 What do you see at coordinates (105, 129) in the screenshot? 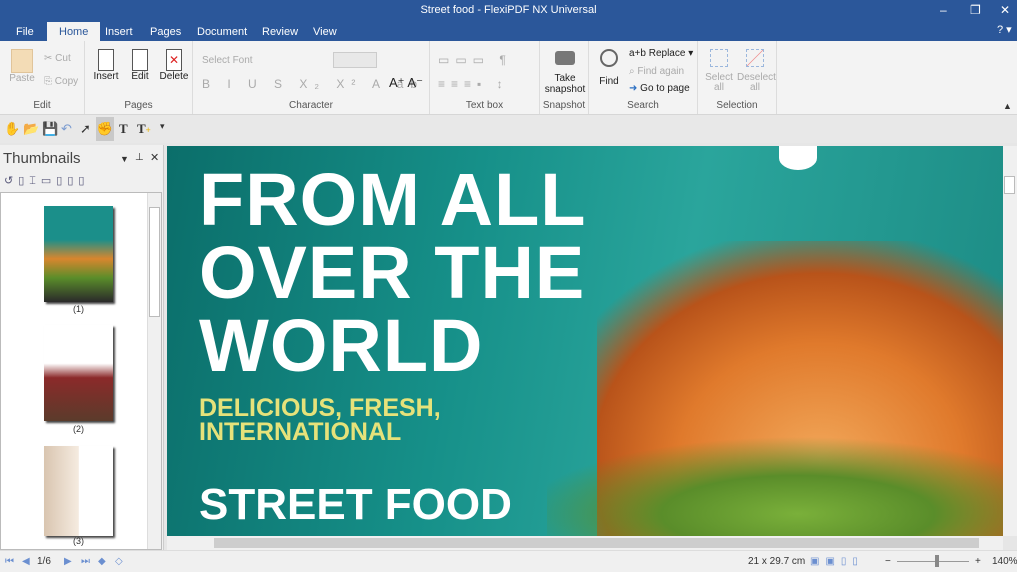
I see `grab-tool-icon: ✊` at bounding box center [105, 129].